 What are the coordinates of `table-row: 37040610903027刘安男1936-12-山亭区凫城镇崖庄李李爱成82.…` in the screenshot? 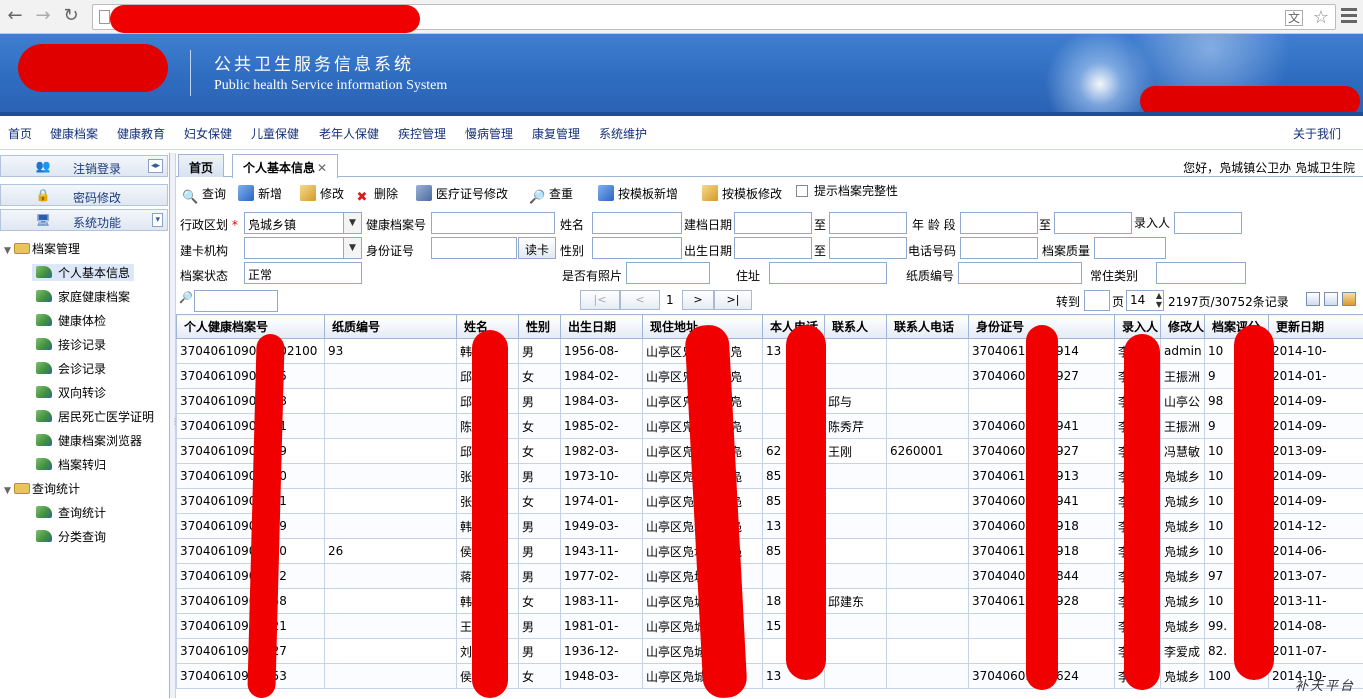 It's located at (770, 651).